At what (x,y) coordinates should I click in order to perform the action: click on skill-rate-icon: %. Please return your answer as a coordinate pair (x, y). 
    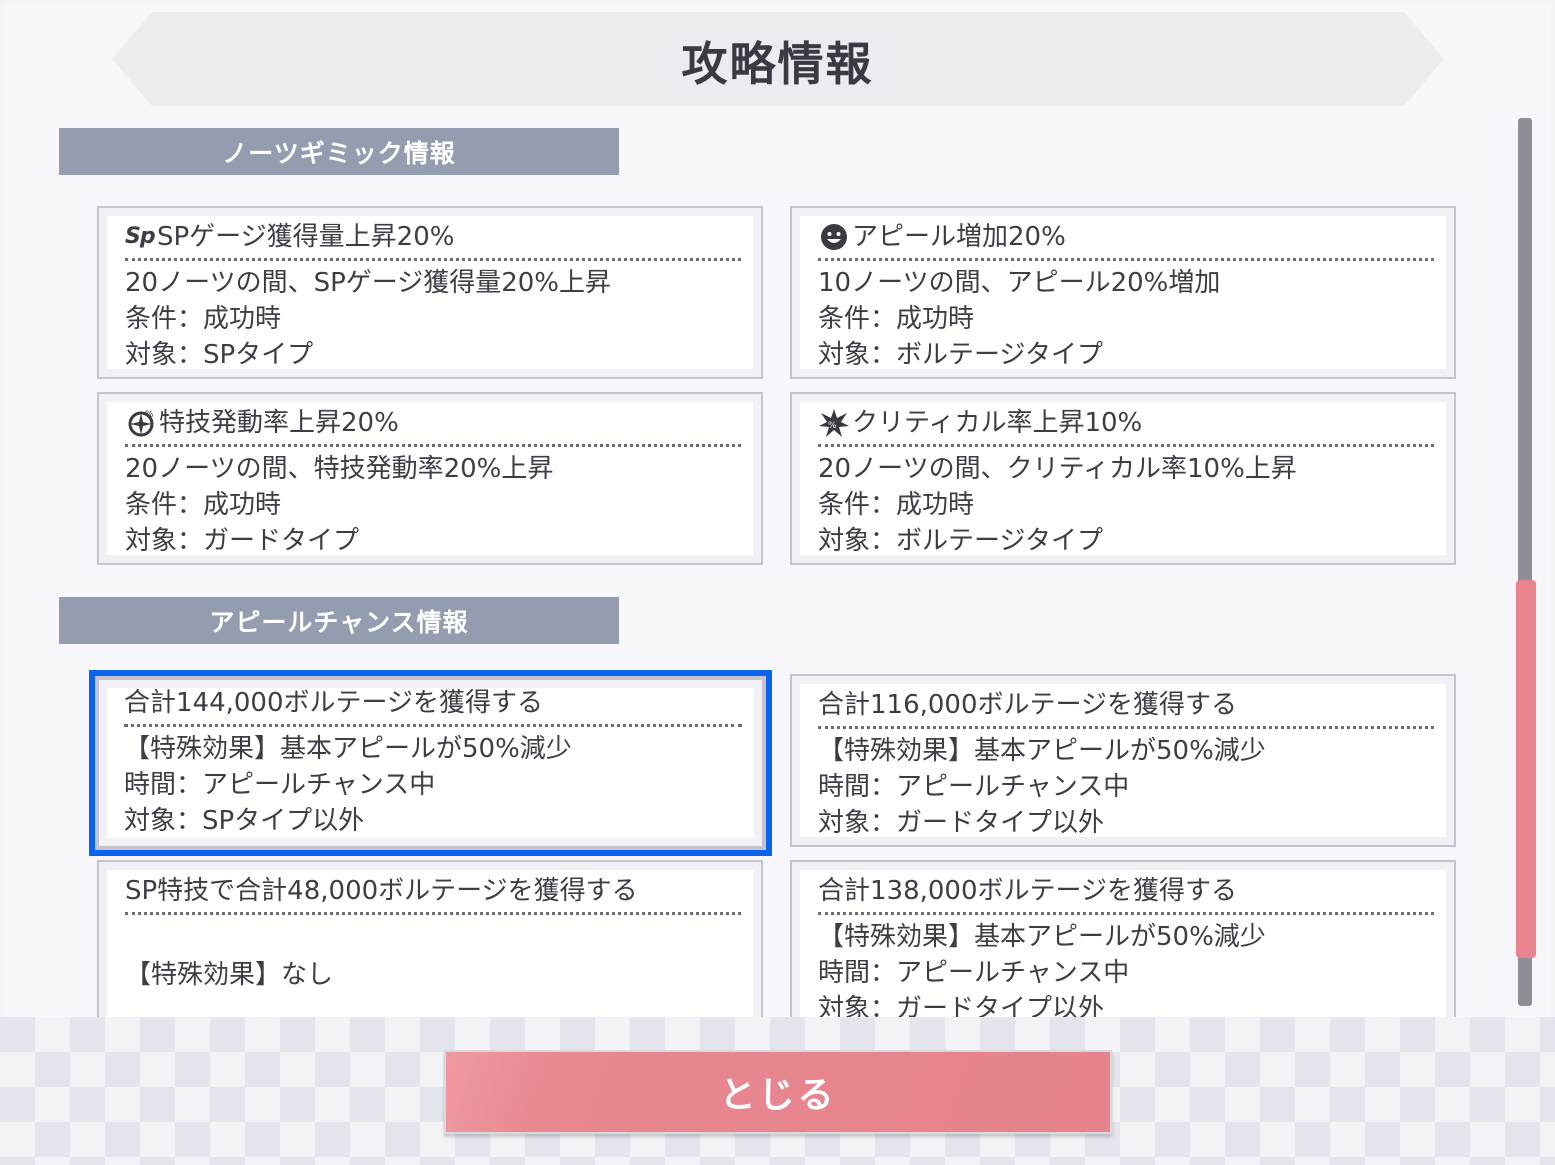
    Looking at the image, I should click on (141, 423).